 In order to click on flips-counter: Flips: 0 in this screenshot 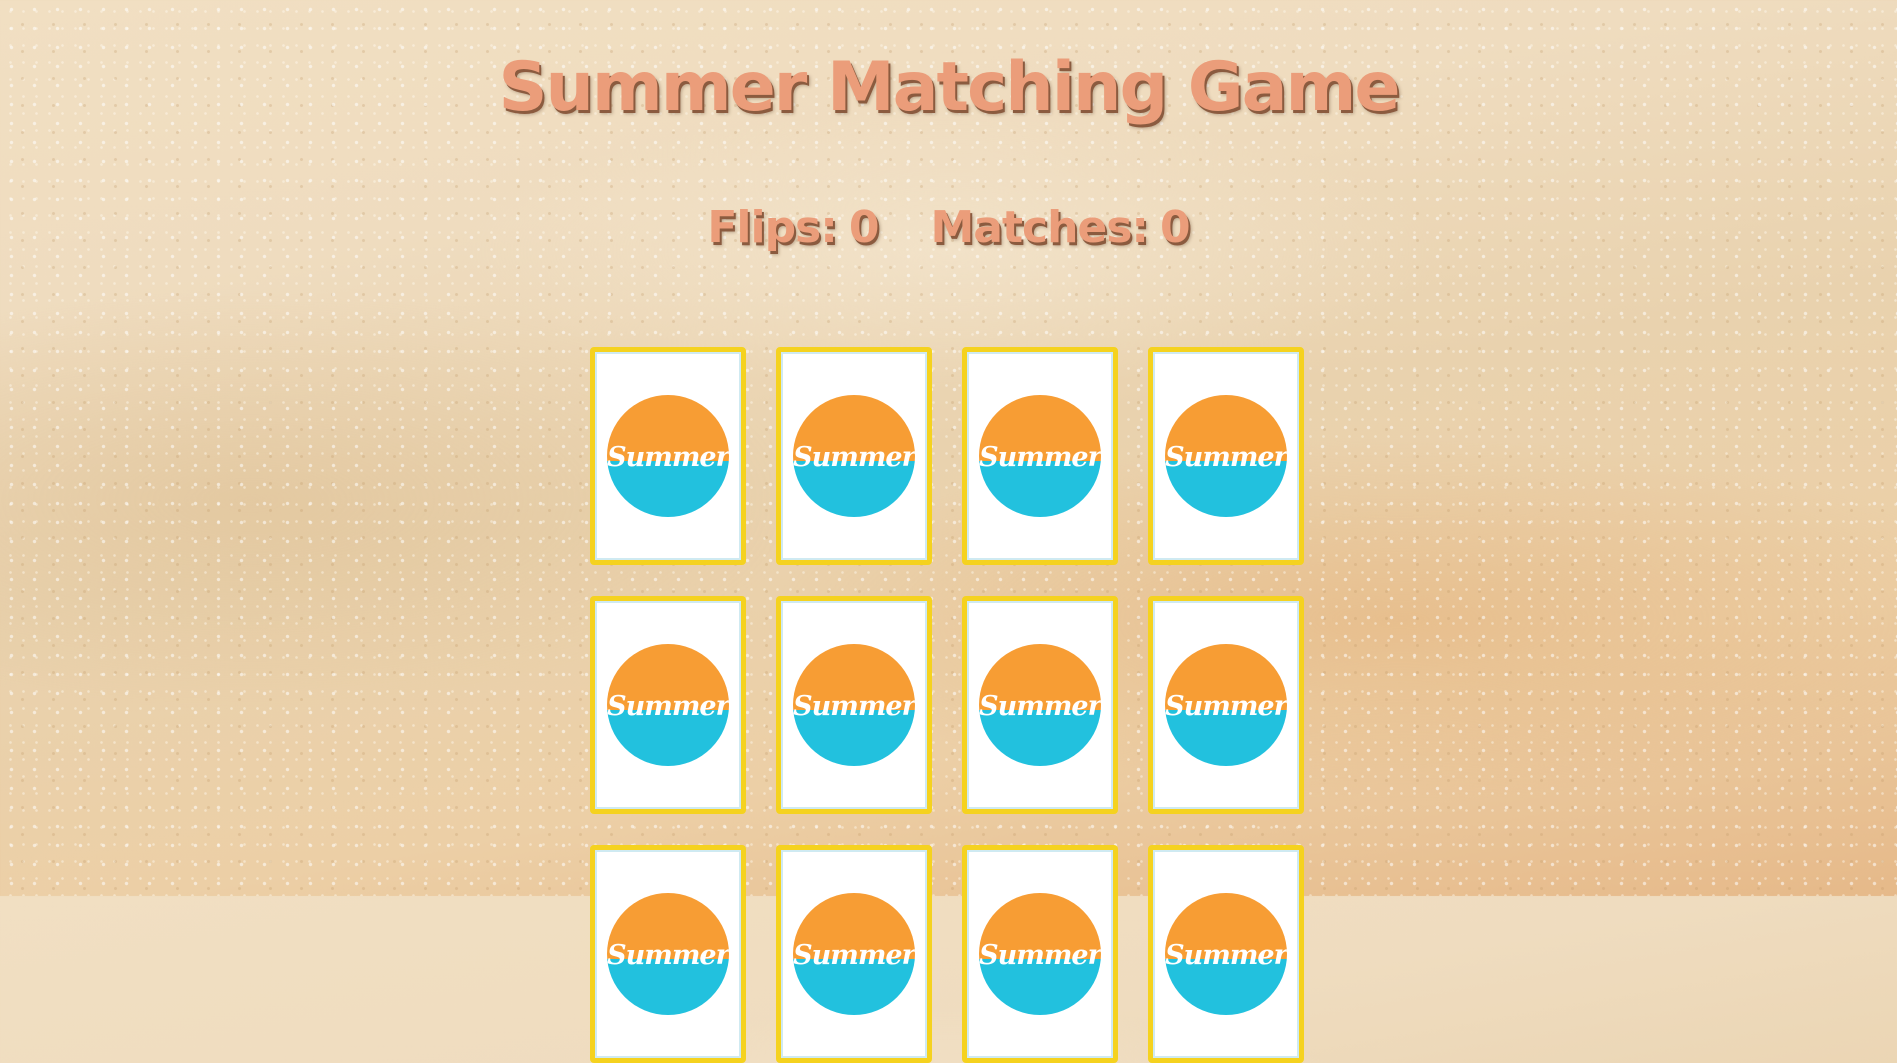, I will do `click(793, 227)`.